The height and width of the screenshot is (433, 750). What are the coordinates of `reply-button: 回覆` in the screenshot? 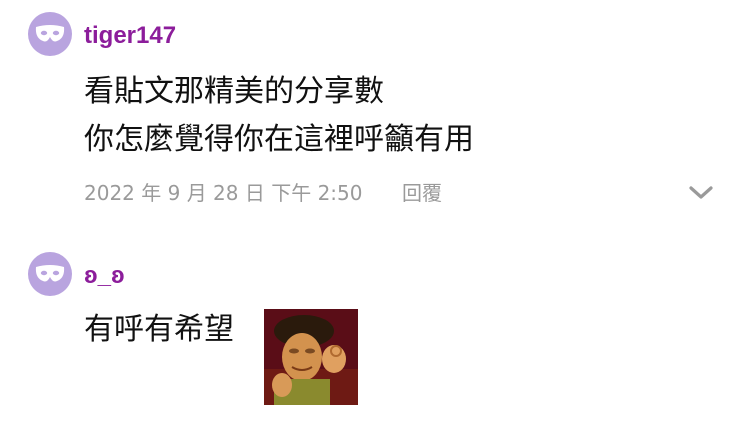 It's located at (422, 193).